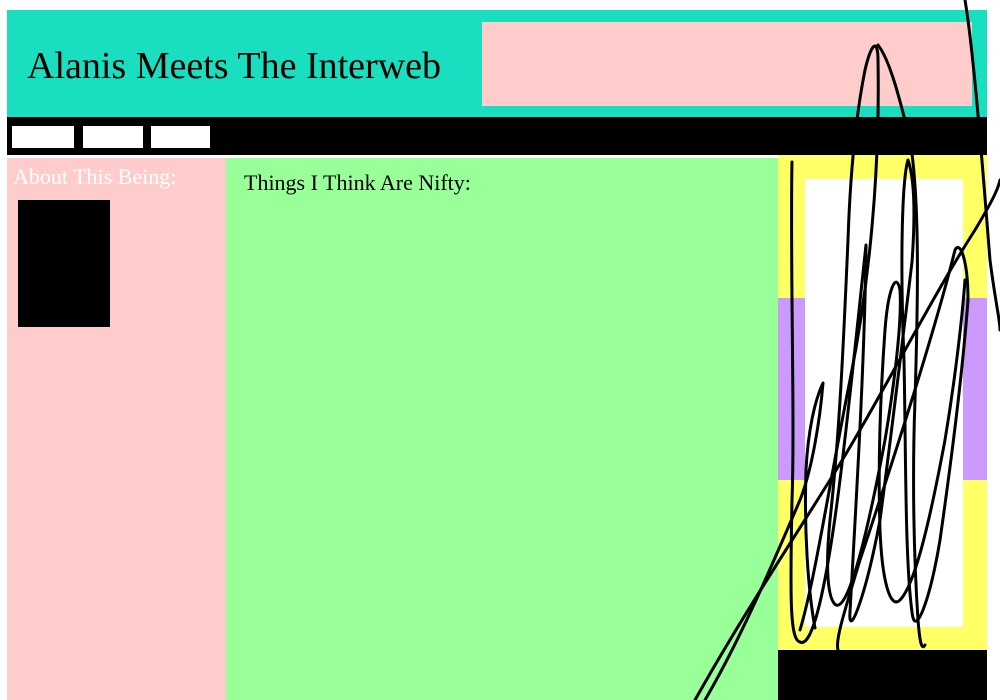 The width and height of the screenshot is (1000, 700). Describe the element at coordinates (975, 389) in the screenshot. I see `right-panel-right-stripe` at that location.